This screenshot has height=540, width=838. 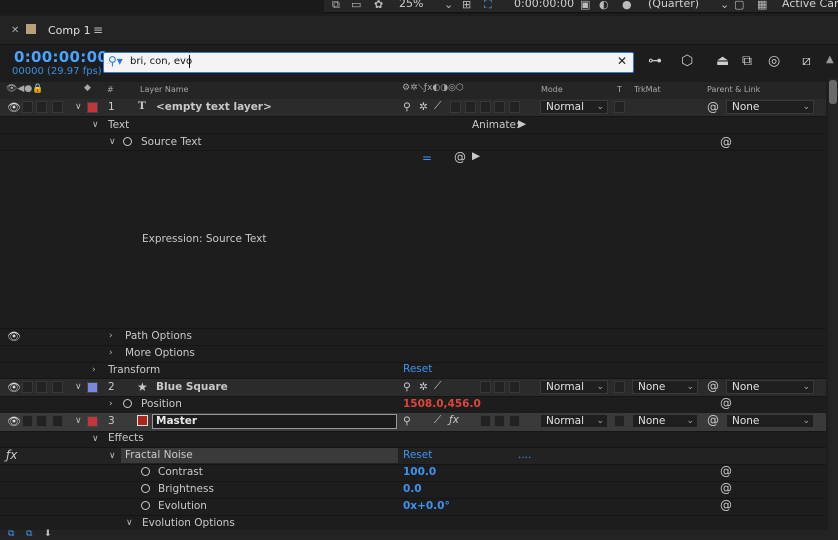 I want to click on layer-switches-icon: ⚙✲⟍ƒx◐◑◎⬡, so click(x=433, y=88).